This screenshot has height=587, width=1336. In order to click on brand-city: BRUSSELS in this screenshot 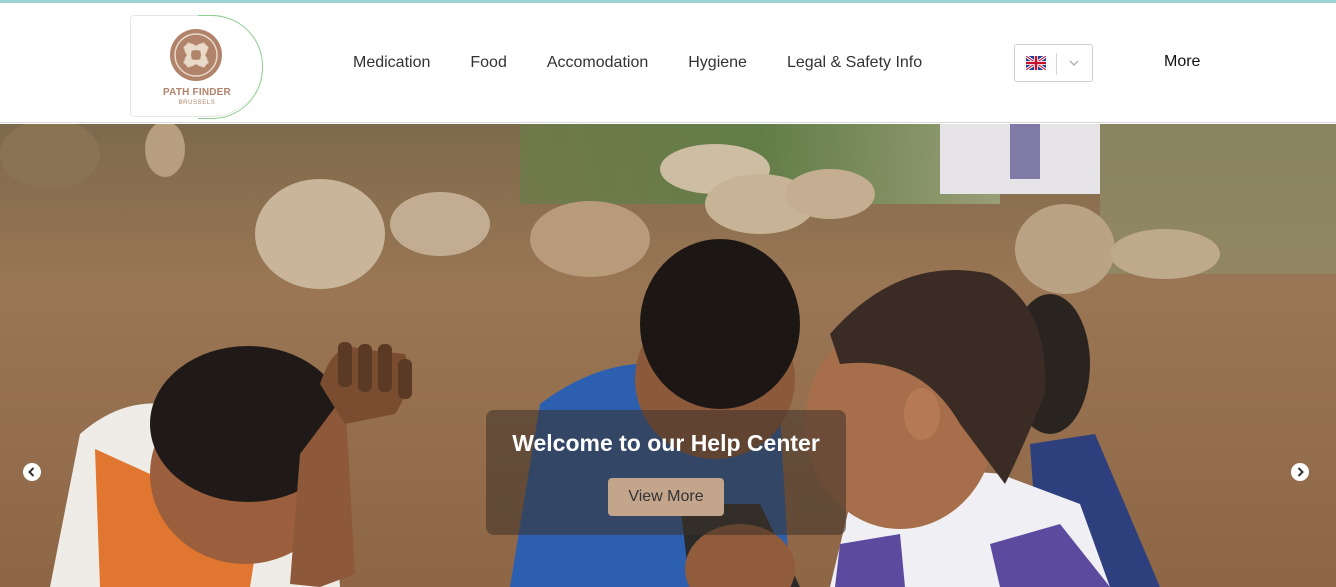, I will do `click(197, 103)`.